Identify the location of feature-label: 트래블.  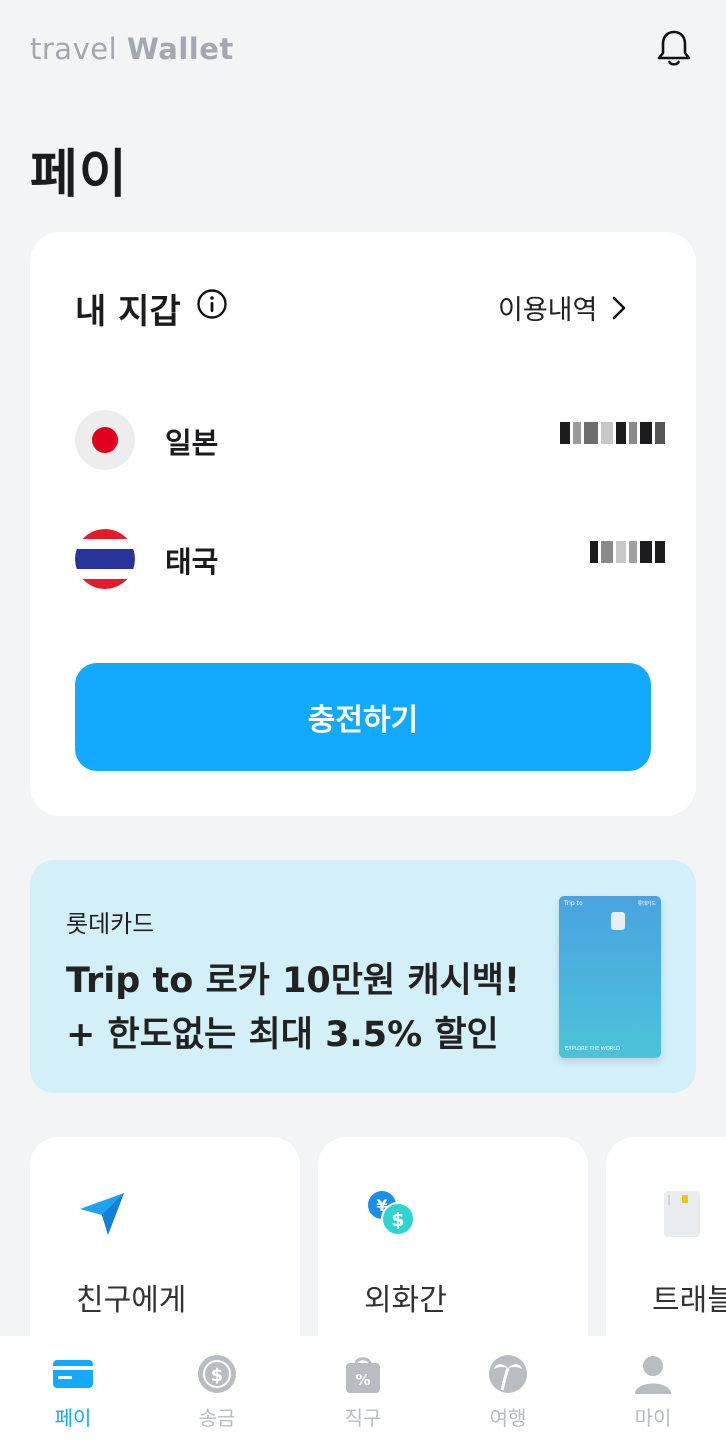
(689, 1300).